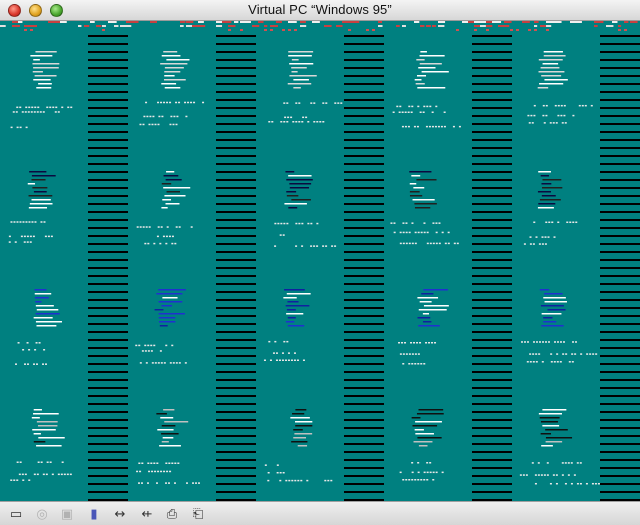  I want to click on window-title: Virtual PC “Windows 95”, so click(320, 9).